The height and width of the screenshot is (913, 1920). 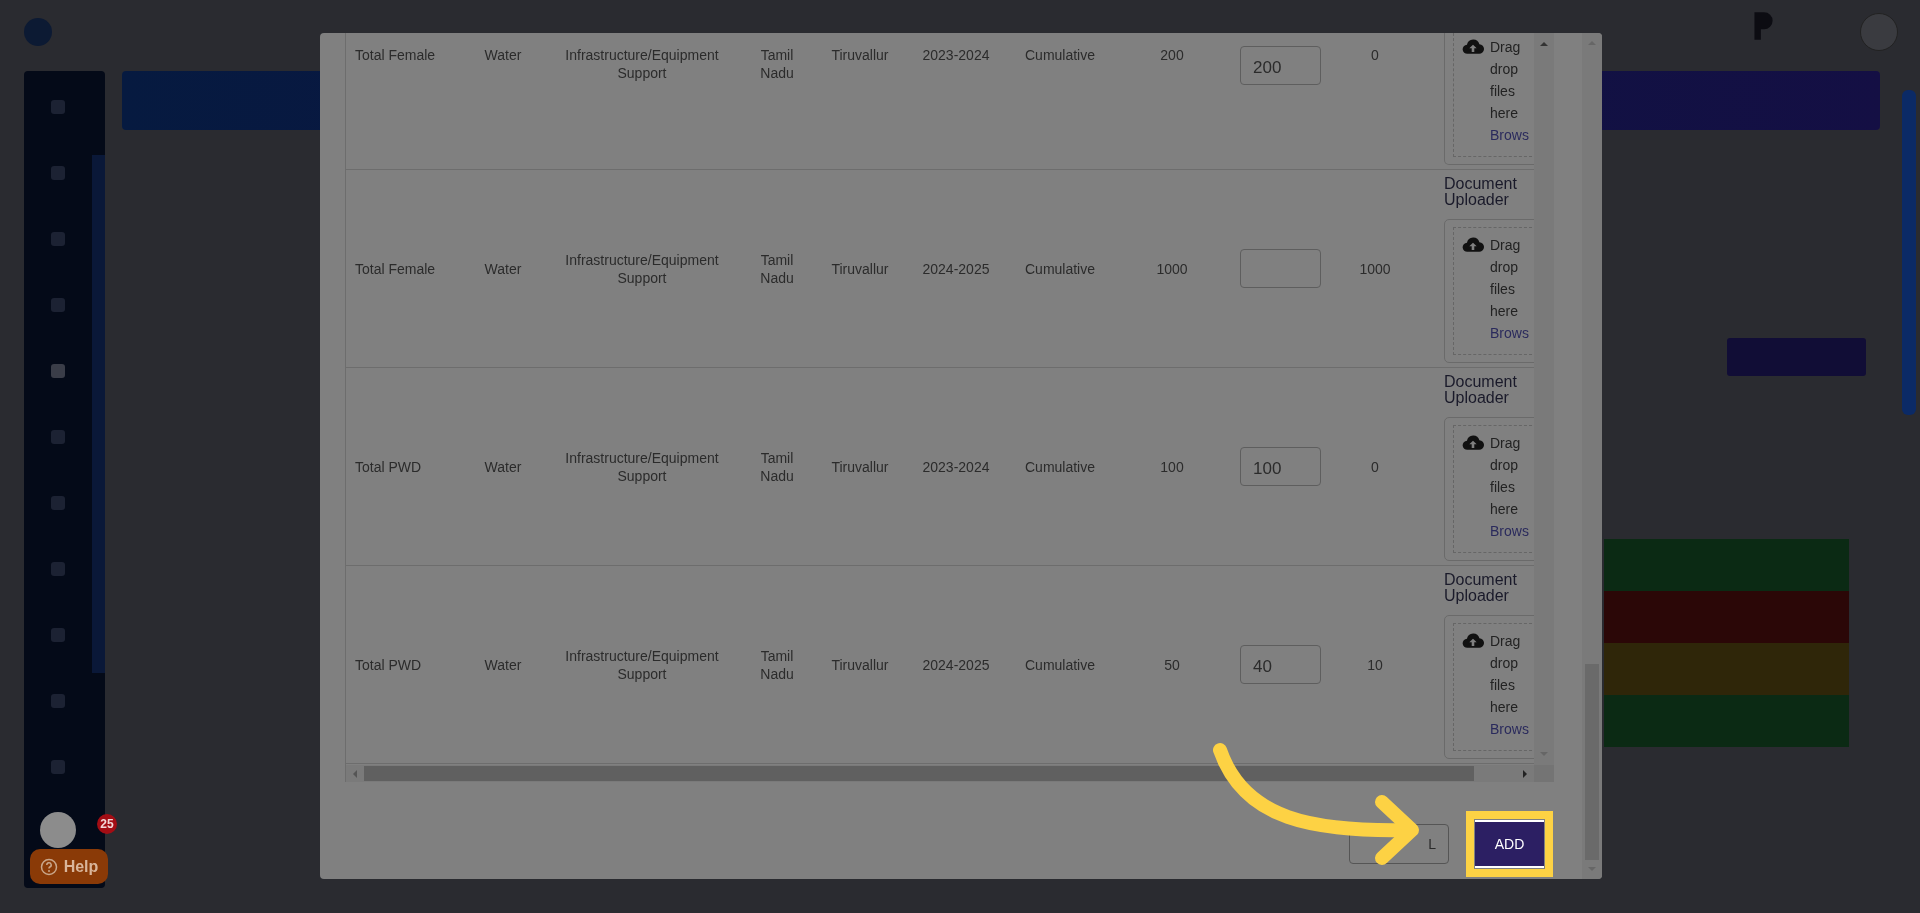 What do you see at coordinates (1509, 844) in the screenshot?
I see `add-button: ADD` at bounding box center [1509, 844].